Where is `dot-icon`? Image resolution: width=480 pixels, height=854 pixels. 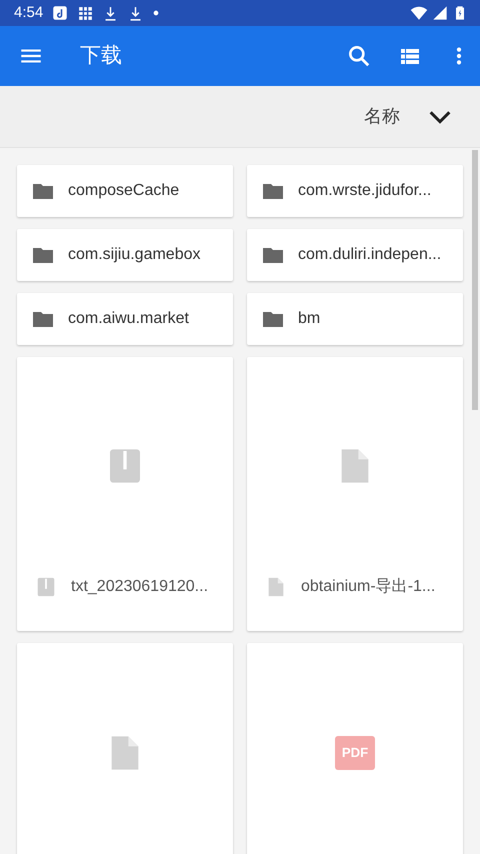 dot-icon is located at coordinates (156, 13).